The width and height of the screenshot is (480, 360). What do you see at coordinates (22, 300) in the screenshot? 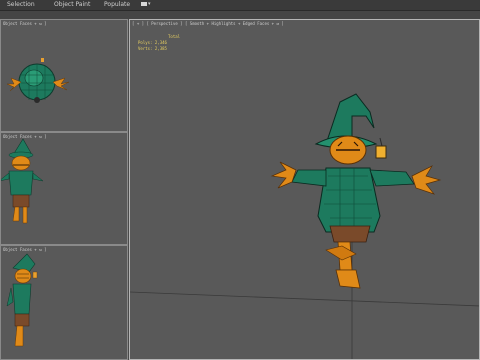
I see `scarecrow-left-view` at bounding box center [22, 300].